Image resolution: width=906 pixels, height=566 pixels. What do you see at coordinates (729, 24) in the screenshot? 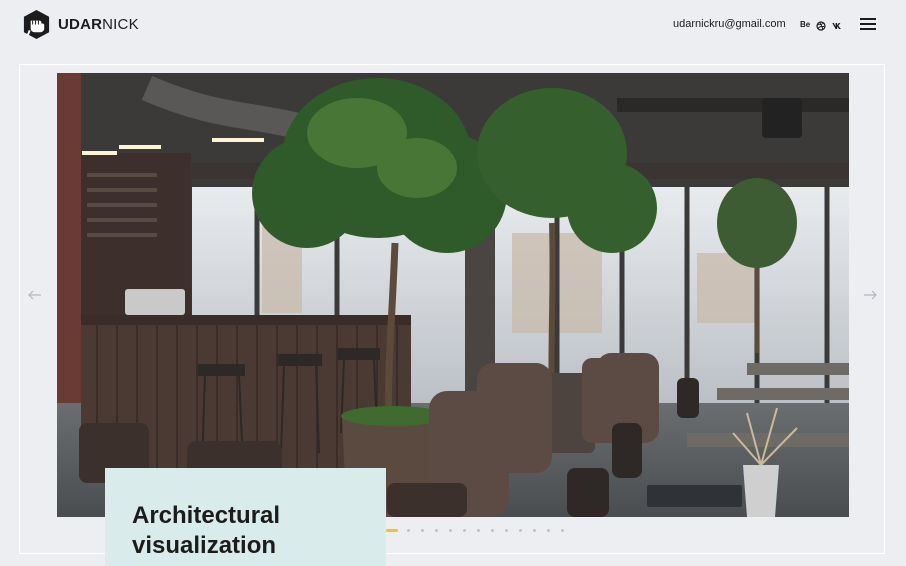
I see `email-link: udarnickru@gmail.com` at bounding box center [729, 24].